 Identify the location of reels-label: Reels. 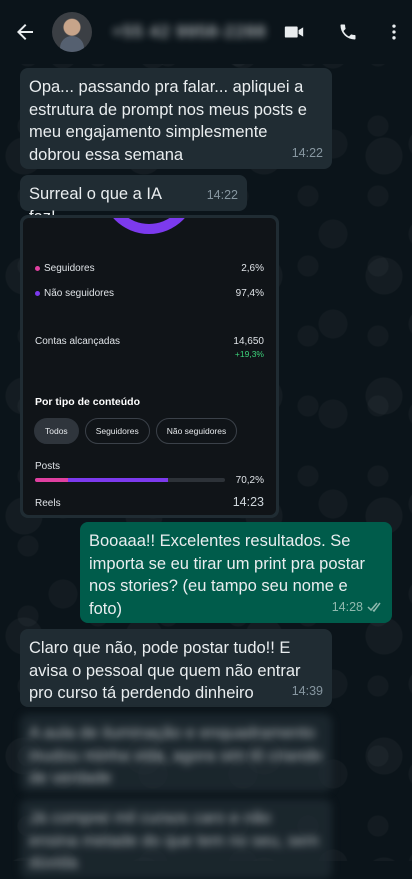
(48, 503).